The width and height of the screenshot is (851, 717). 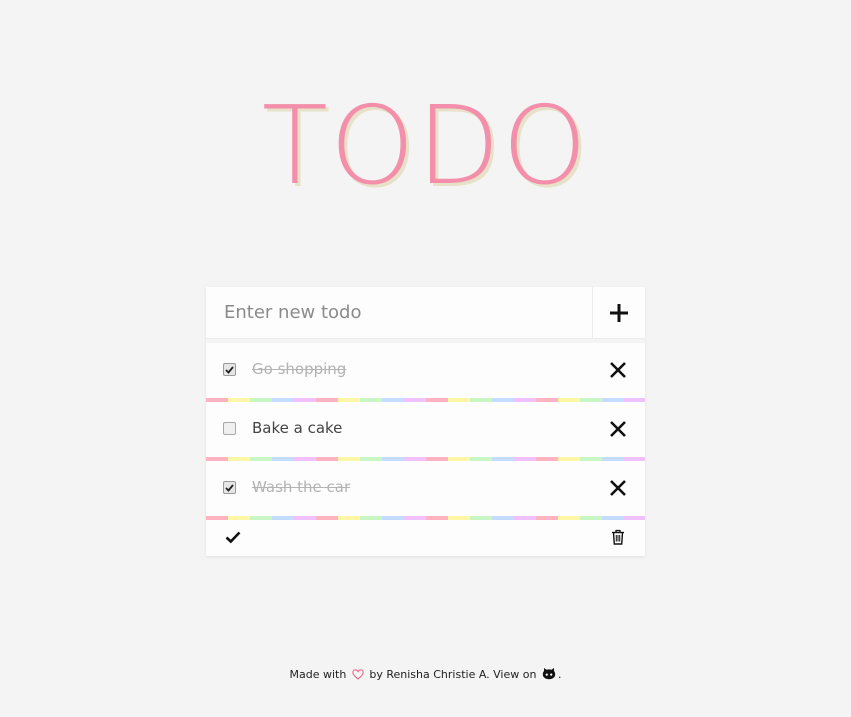 I want to click on heart-icon, so click(x=358, y=674).